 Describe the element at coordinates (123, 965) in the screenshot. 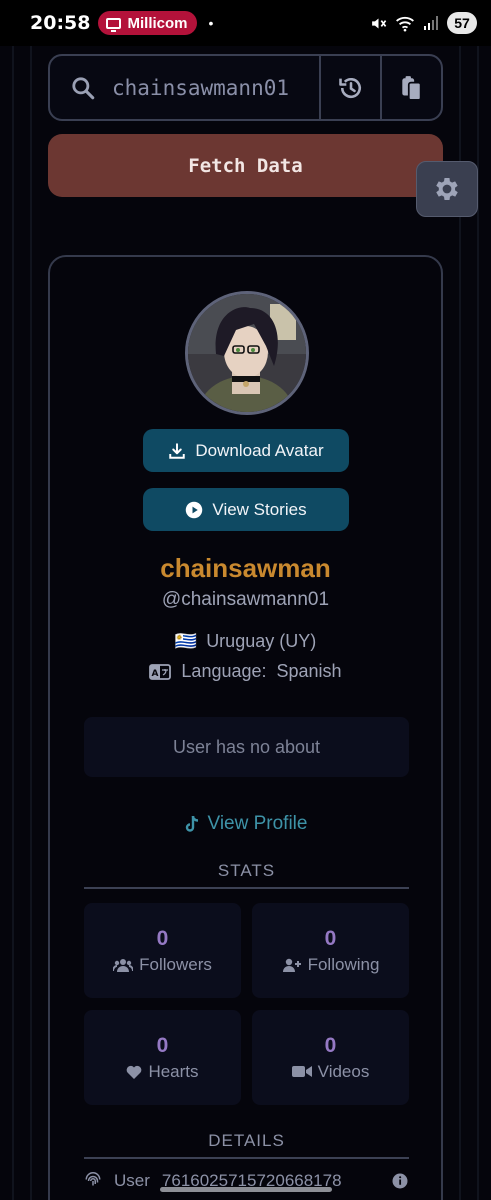

I see `users-icon` at that location.